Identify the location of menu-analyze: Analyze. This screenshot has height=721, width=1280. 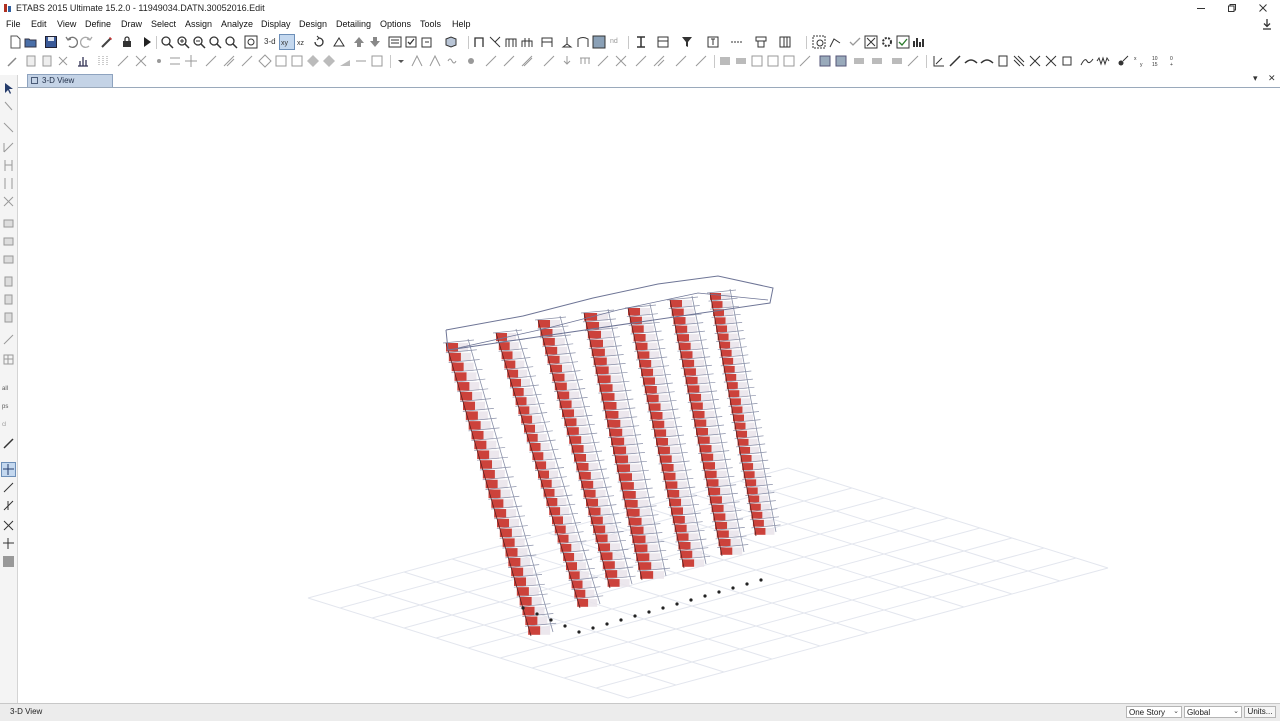
(237, 24).